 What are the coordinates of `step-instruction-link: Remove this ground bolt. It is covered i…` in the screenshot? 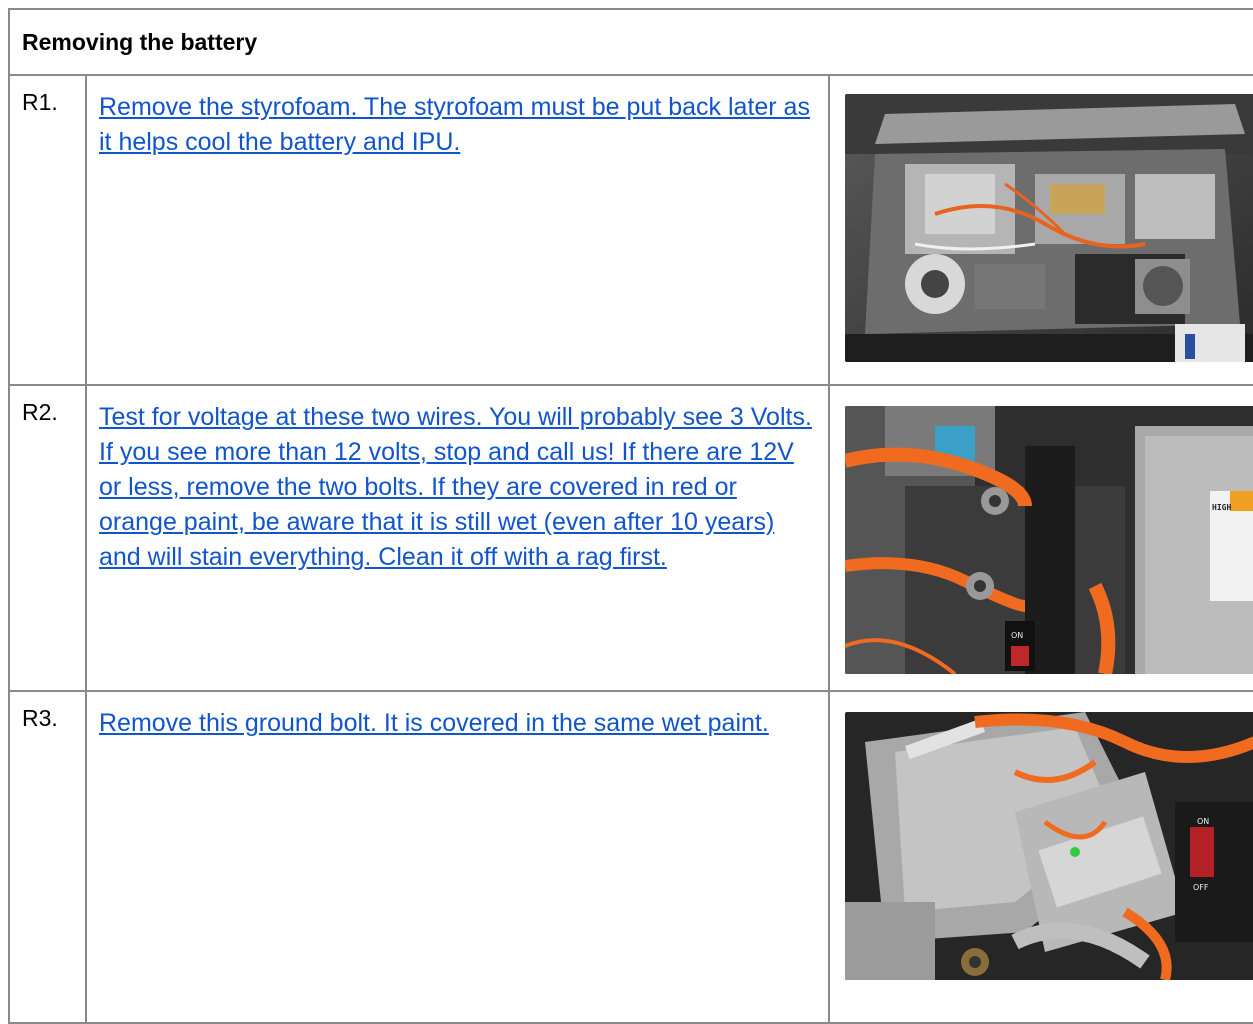 It's located at (434, 723).